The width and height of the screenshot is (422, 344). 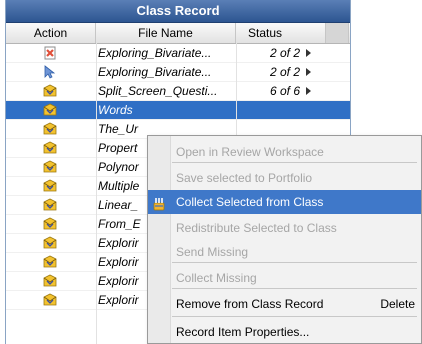 I want to click on column-header-status: Status, so click(x=281, y=33).